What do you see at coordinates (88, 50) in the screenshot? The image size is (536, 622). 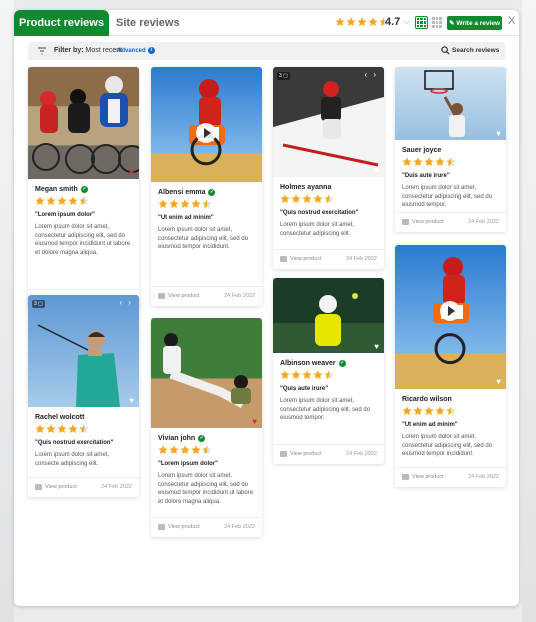 I see `filter-dropdown: Filter by: Most recent` at bounding box center [88, 50].